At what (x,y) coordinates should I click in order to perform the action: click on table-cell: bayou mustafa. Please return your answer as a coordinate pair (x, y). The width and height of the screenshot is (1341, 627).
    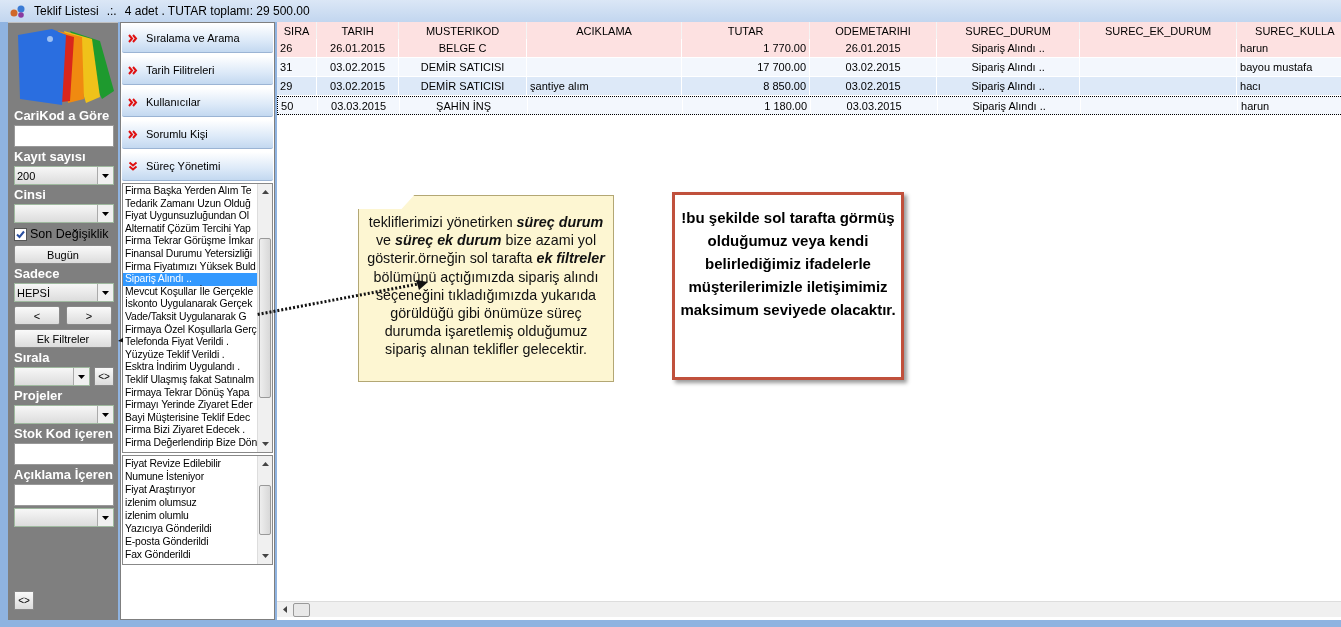
    Looking at the image, I should click on (1276, 67).